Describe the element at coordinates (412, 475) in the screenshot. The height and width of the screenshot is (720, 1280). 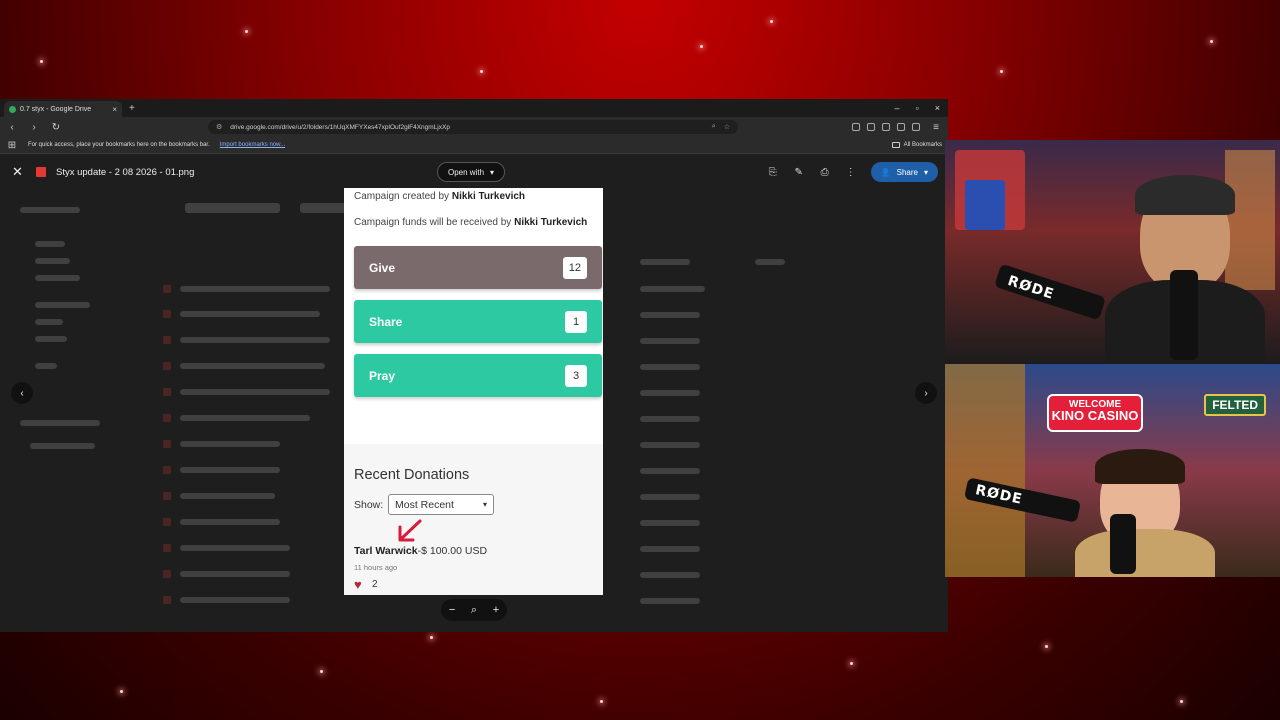
I see `recent-donations-heading: Recent Donations` at that location.